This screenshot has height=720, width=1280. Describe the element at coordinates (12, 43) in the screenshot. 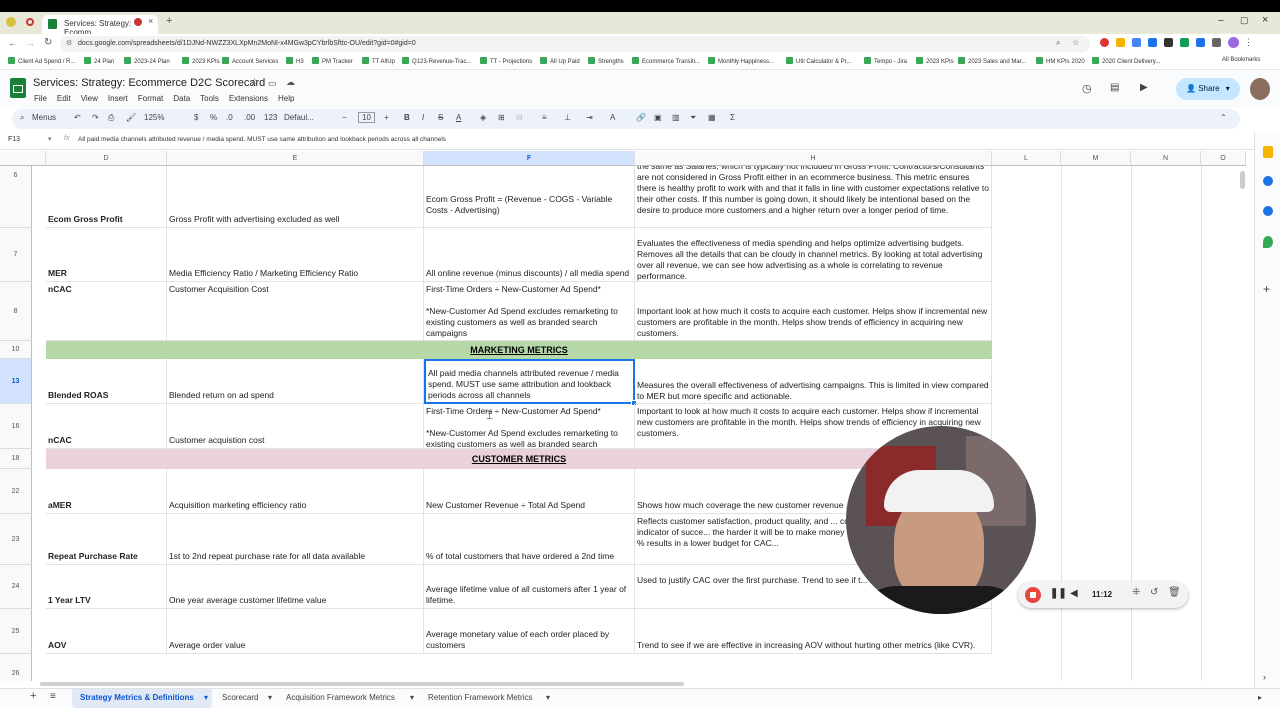

I see `back-icon: ←` at that location.